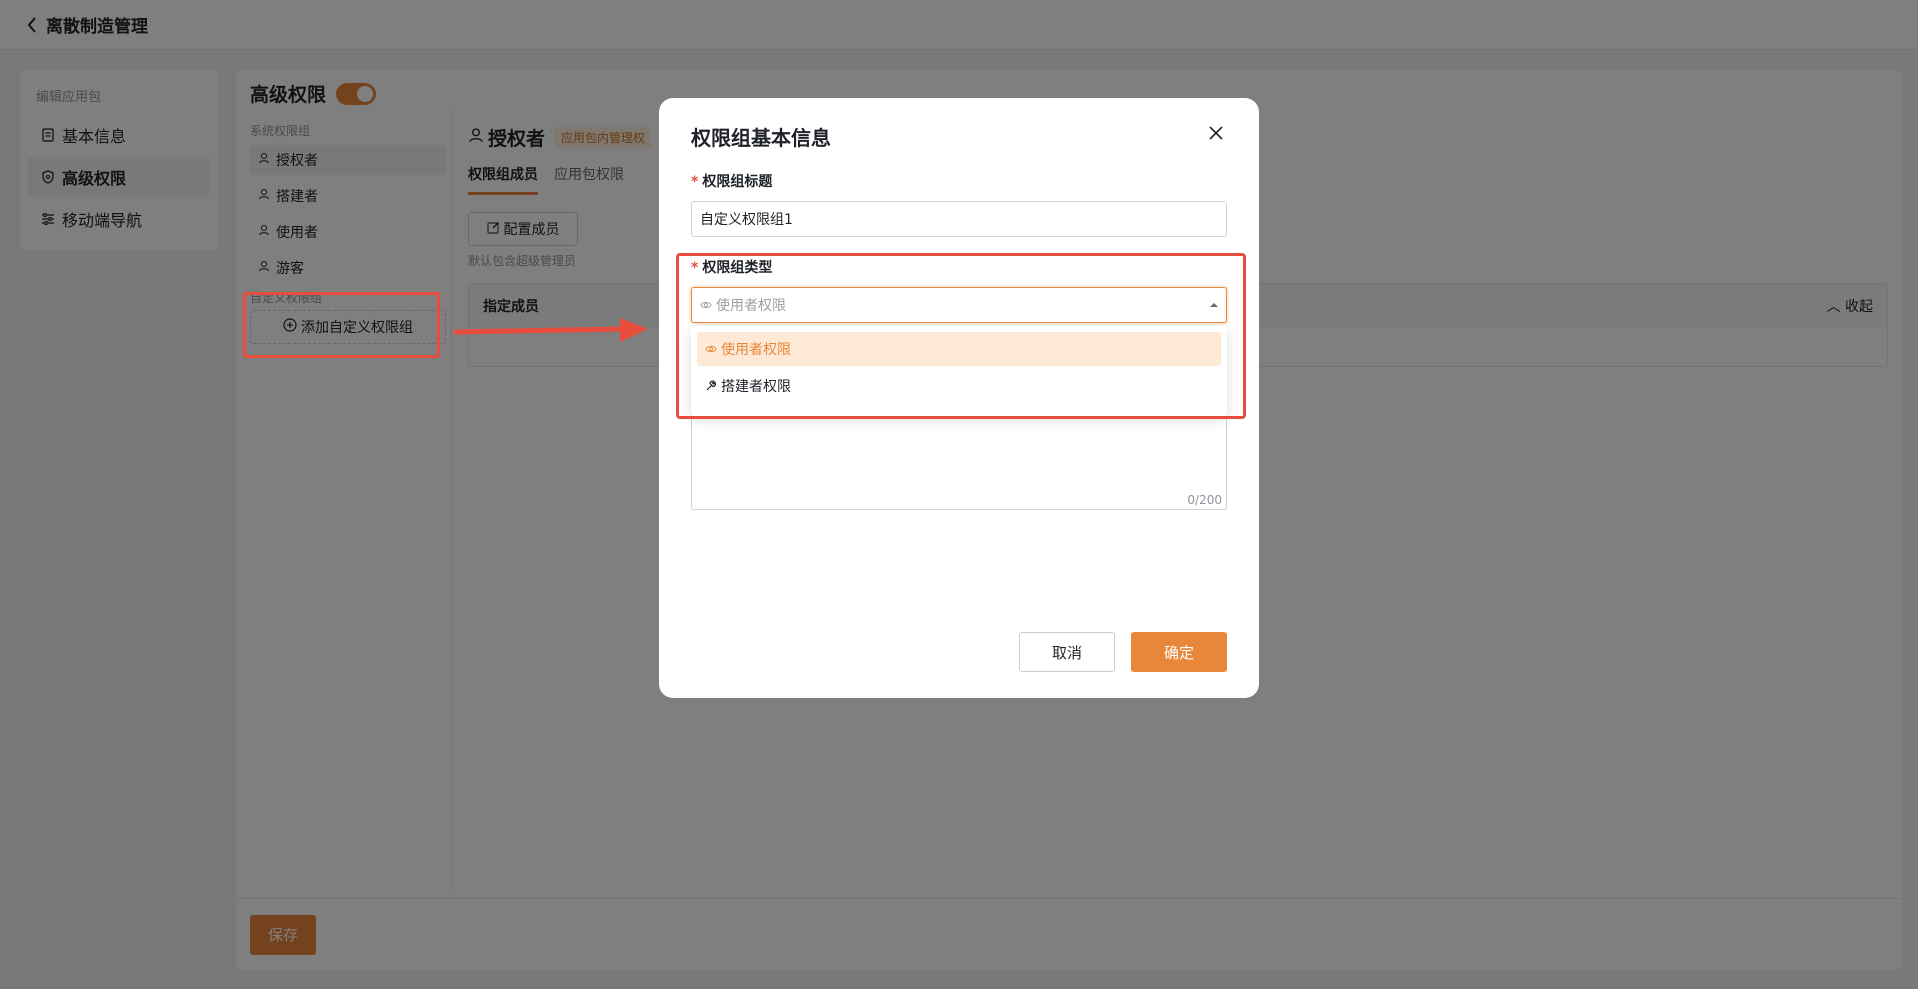  What do you see at coordinates (959, 463) in the screenshot?
I see `description-textarea: 0/200` at bounding box center [959, 463].